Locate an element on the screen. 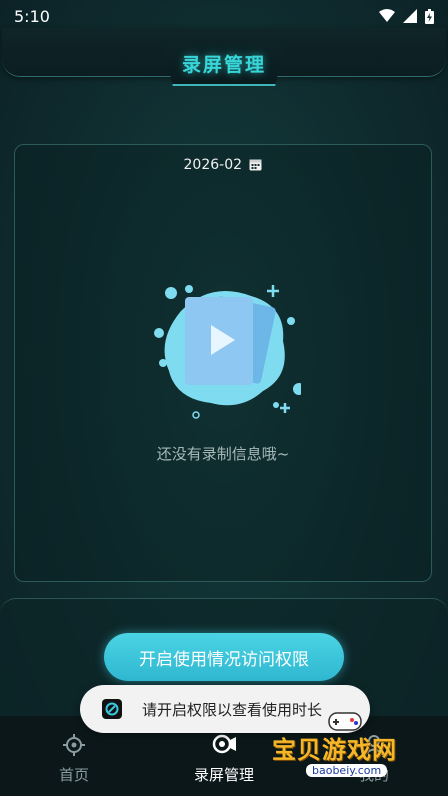  nav-label-records: 录屏管理 is located at coordinates (223, 775).